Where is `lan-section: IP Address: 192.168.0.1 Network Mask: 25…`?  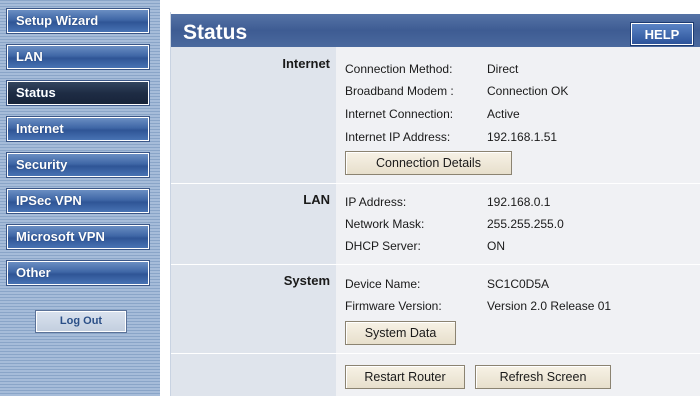 lan-section: IP Address: 192.168.0.1 Network Mask: 25… is located at coordinates (518, 224).